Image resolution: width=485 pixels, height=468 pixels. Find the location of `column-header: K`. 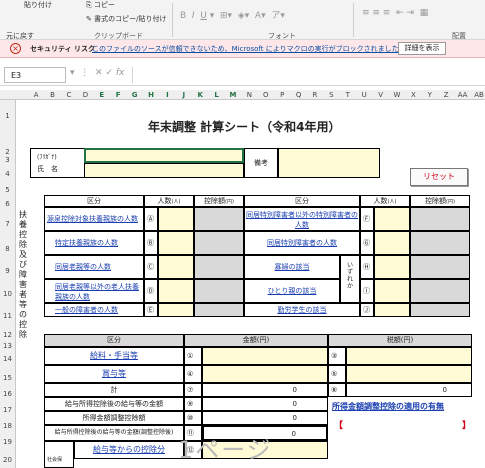

column-header: K is located at coordinates (200, 95).